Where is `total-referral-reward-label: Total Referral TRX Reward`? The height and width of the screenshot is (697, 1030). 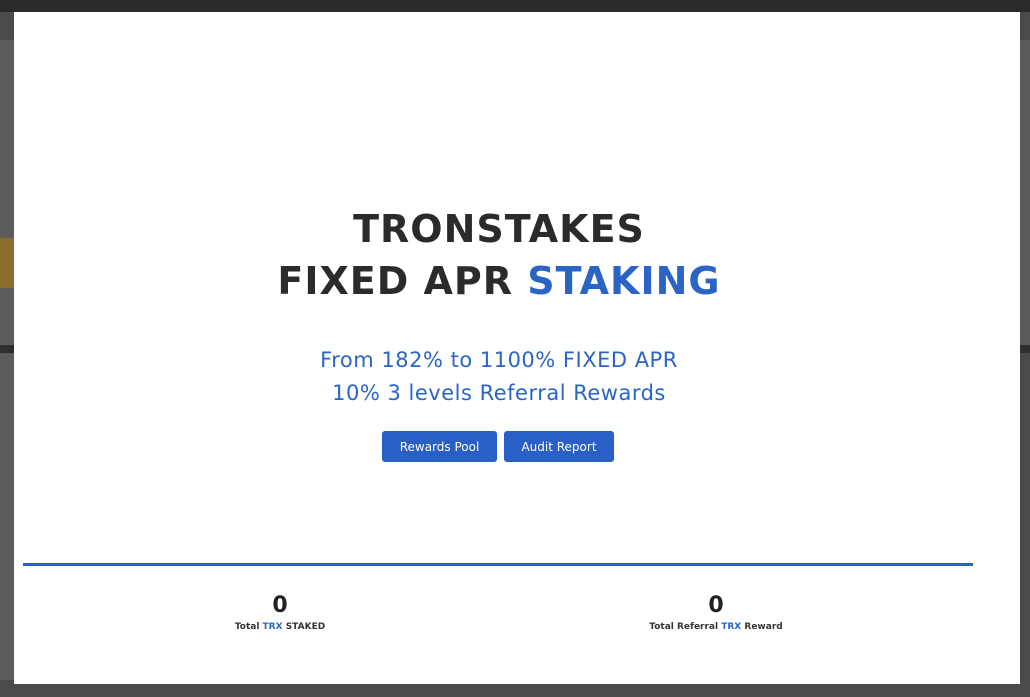 total-referral-reward-label: Total Referral TRX Reward is located at coordinates (716, 627).